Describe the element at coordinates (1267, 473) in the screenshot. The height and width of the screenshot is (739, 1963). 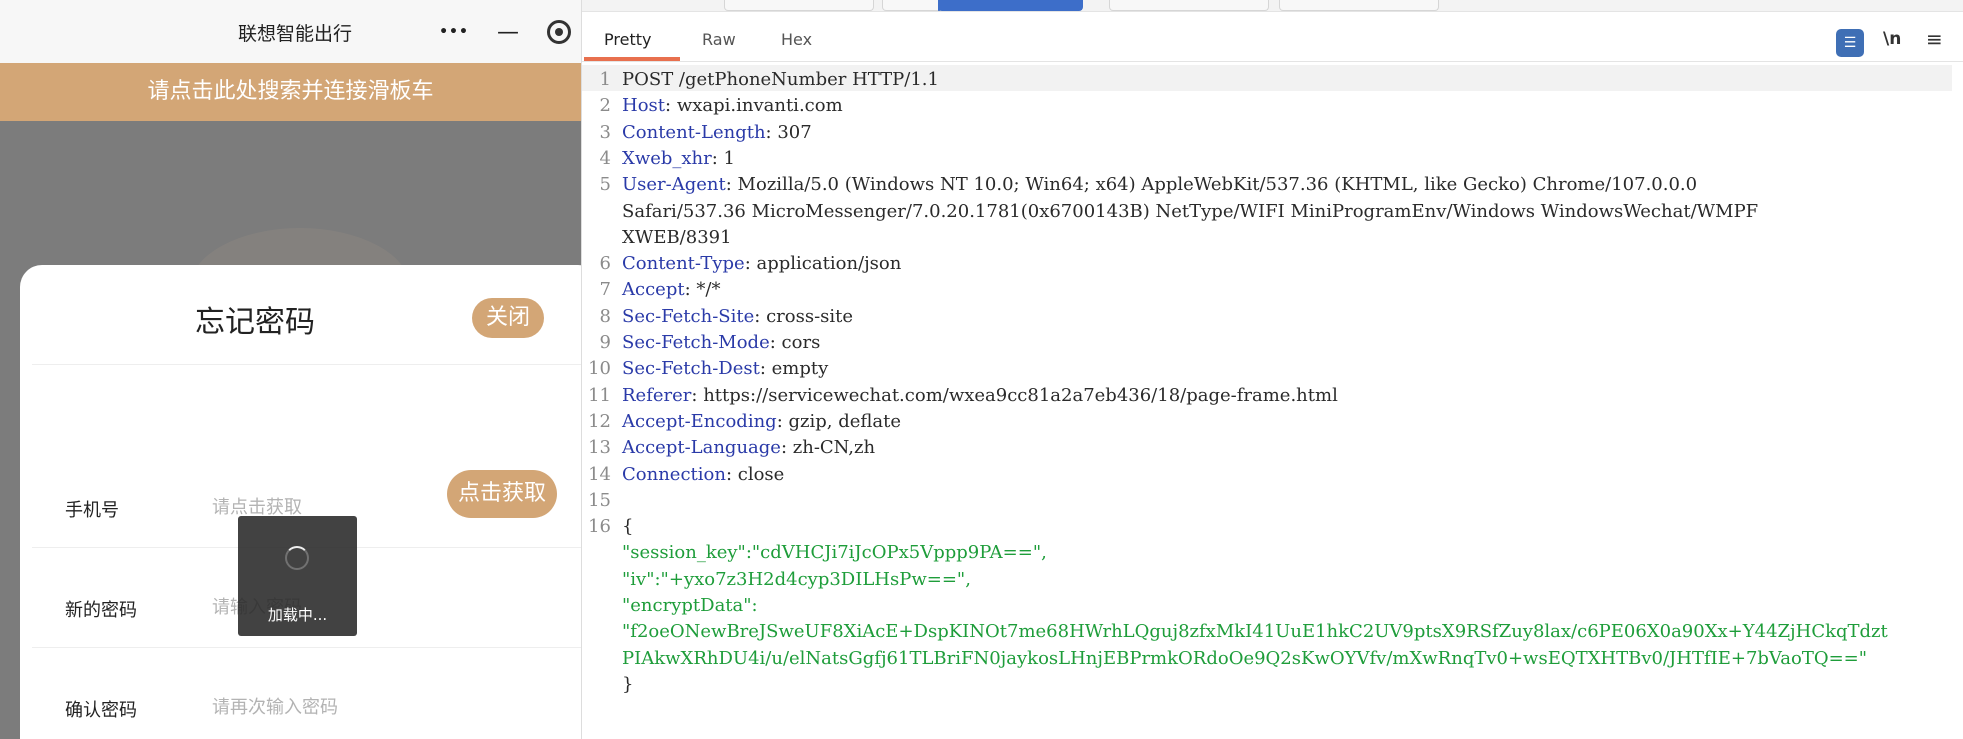
I see `request-line: 14 Connection: close` at that location.